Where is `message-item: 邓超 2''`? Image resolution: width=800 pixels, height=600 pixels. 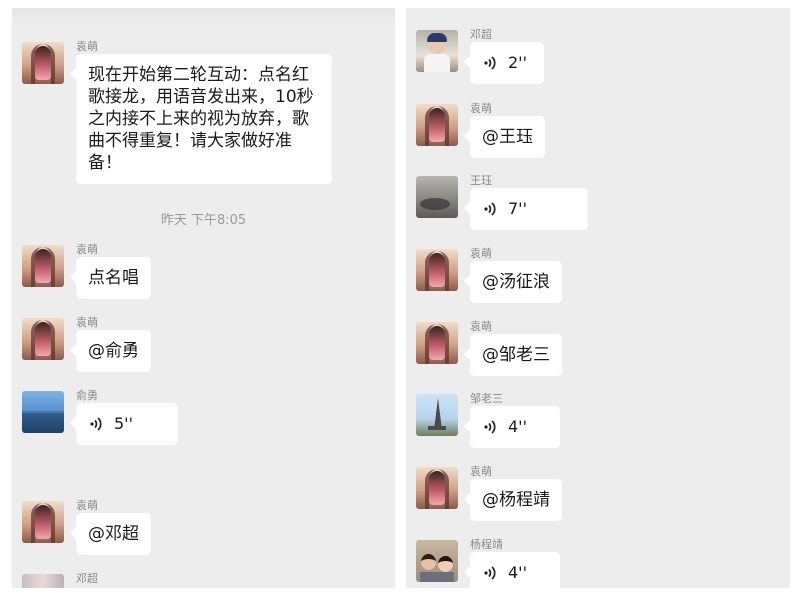 message-item: 邓超 2'' is located at coordinates (598, 58).